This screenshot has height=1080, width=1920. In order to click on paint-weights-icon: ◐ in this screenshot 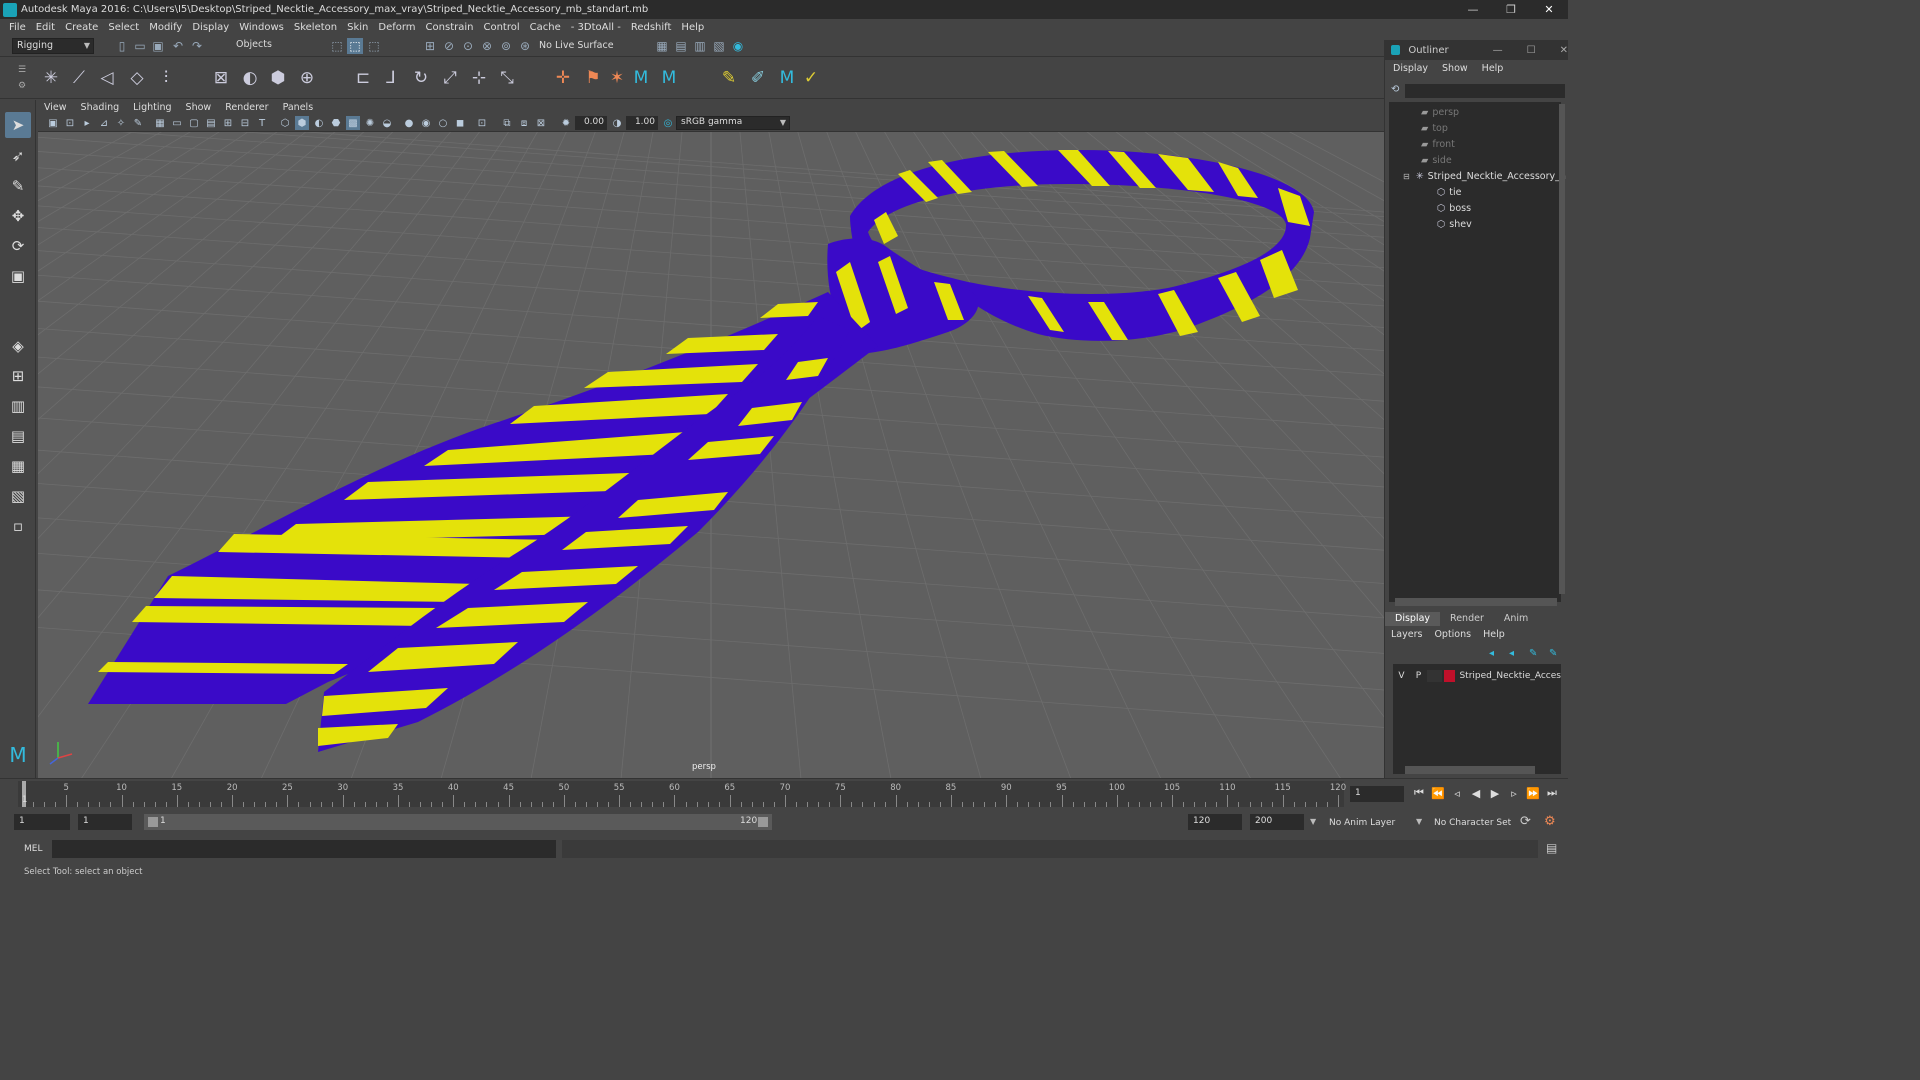, I will do `click(250, 78)`.